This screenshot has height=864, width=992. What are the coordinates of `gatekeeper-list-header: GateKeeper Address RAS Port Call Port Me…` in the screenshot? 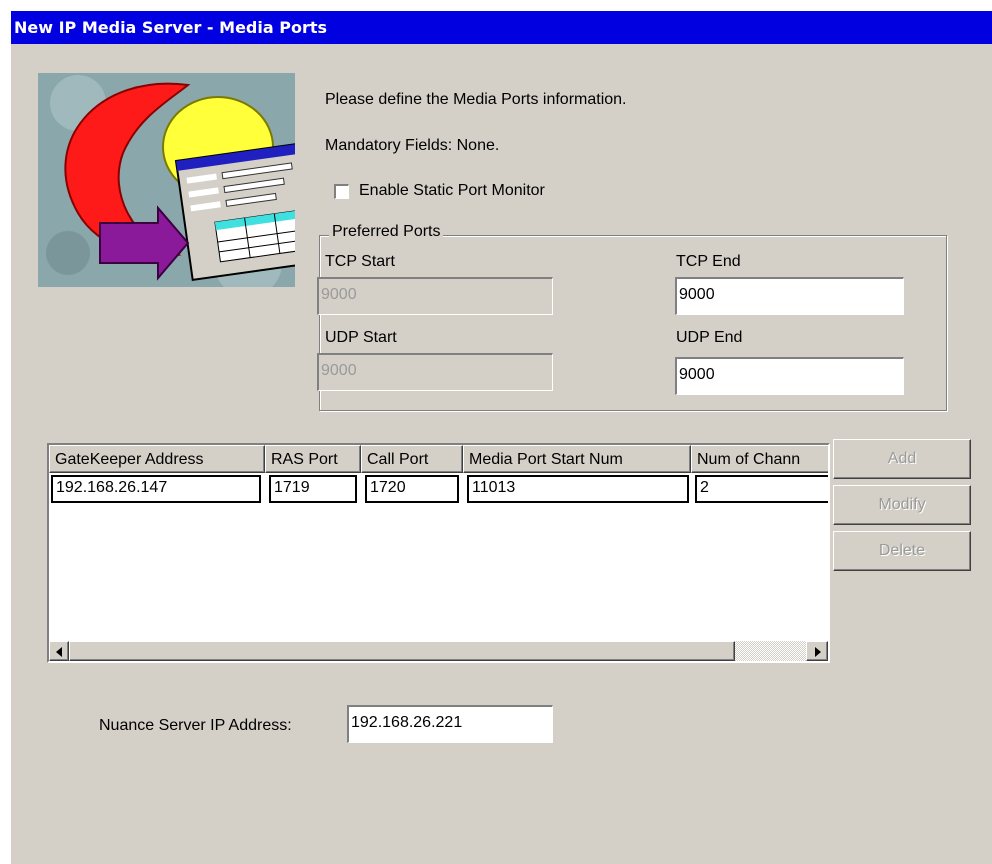 It's located at (438, 459).